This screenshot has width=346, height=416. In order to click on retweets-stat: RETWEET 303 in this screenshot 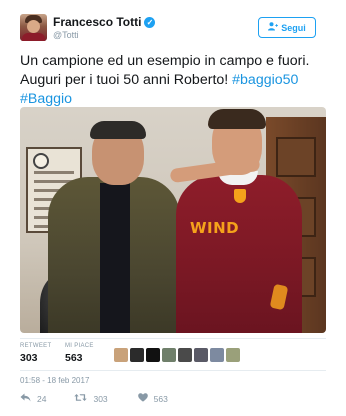, I will do `click(35, 353)`.